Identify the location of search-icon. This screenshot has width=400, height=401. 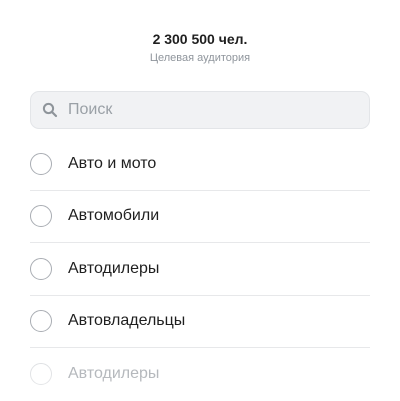
(50, 110).